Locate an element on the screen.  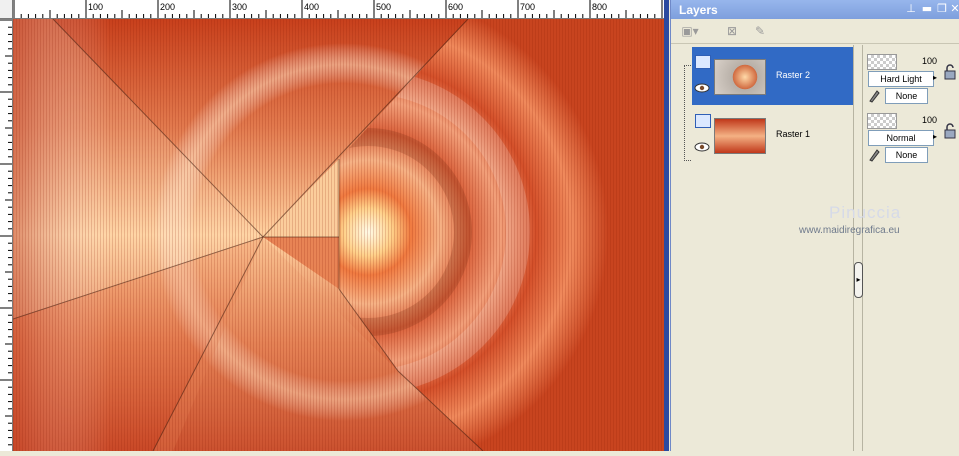
layer-properties-panel: 100 Hard Light ▸ None 100 Normal ▸ None is located at coordinates (912, 248).